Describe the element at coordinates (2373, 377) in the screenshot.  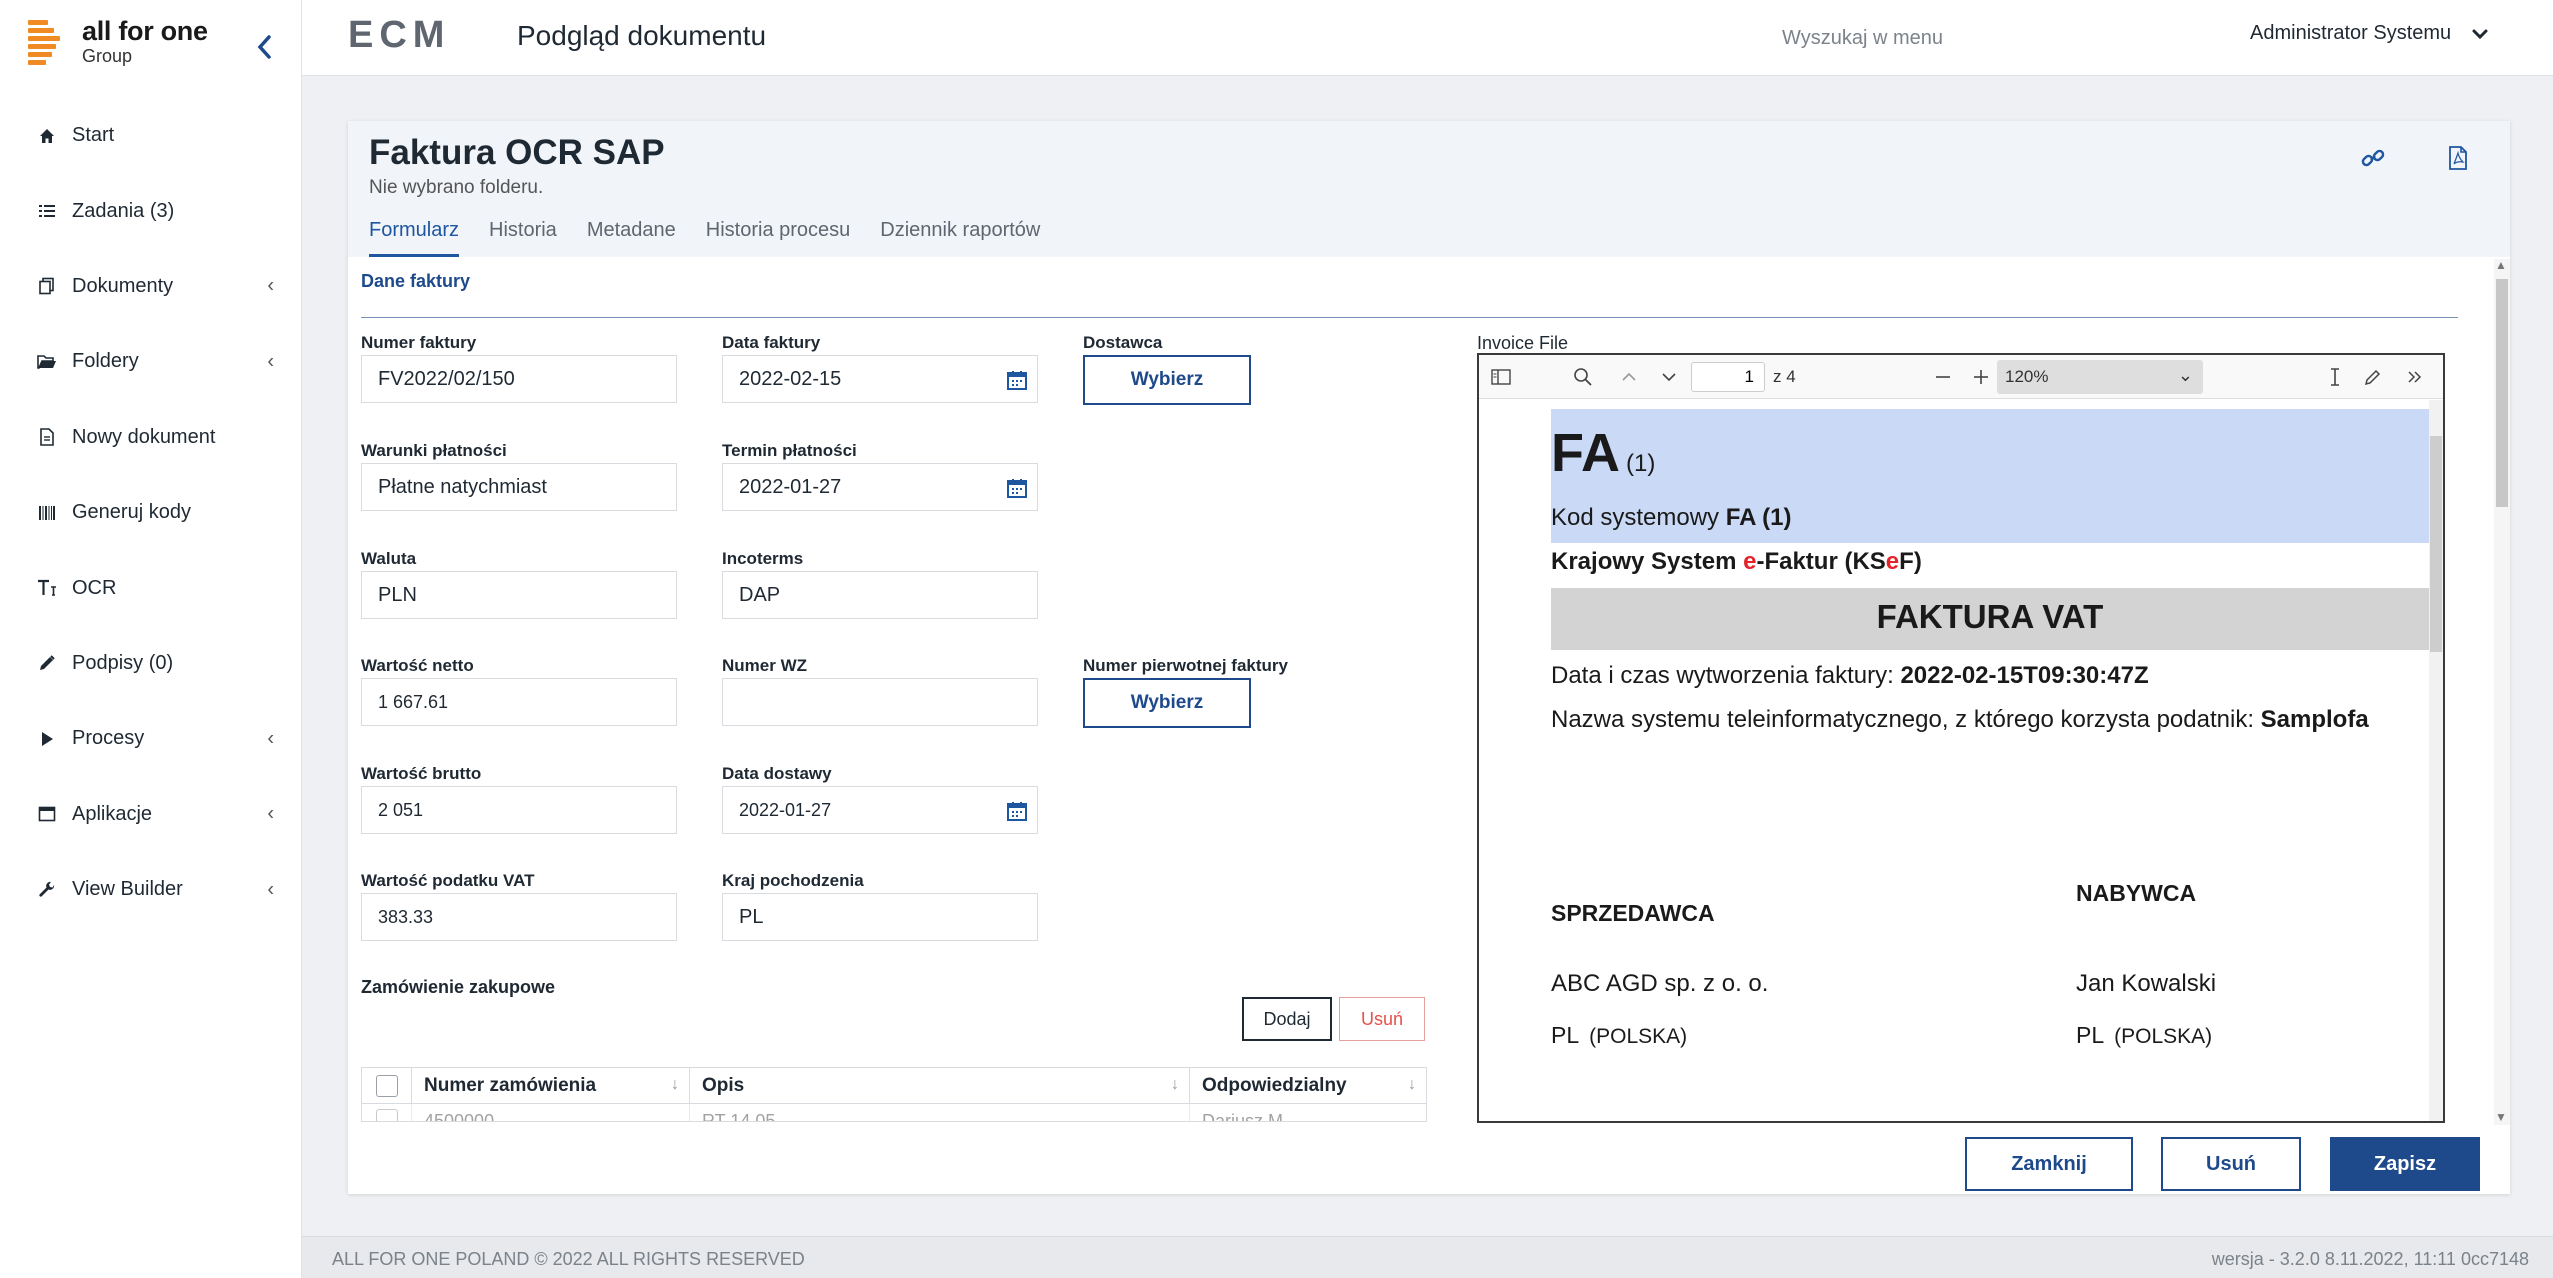
I see `draw-pencil-icon` at that location.